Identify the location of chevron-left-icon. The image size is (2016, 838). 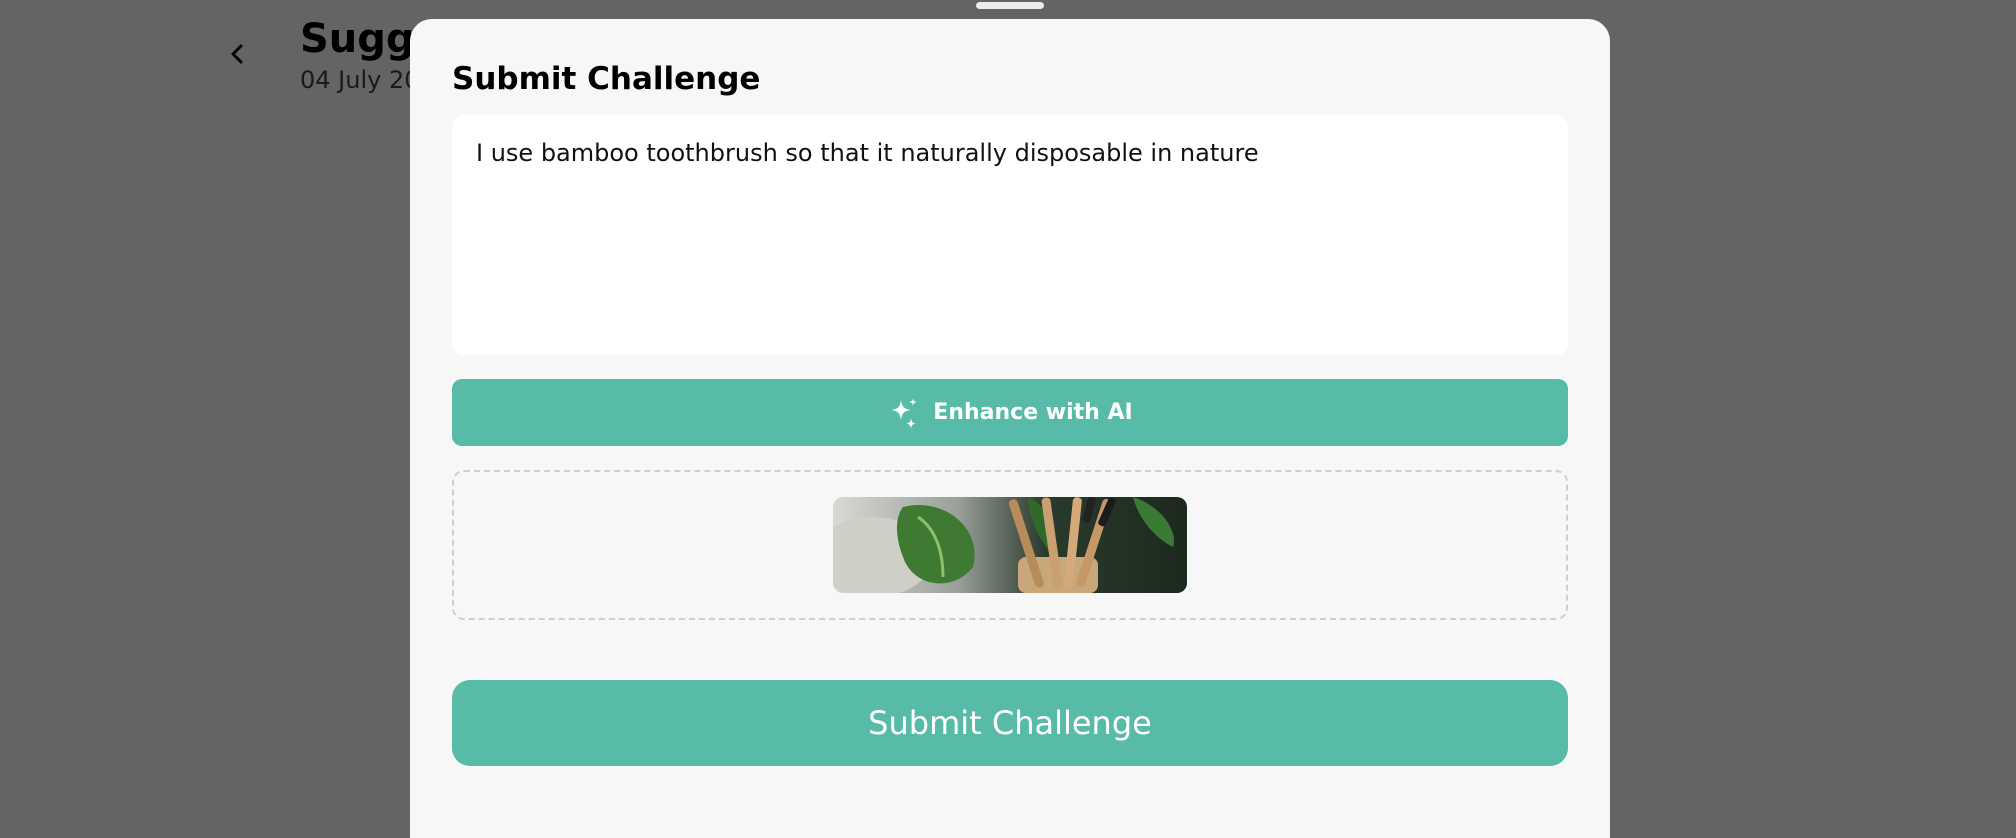
(238, 56).